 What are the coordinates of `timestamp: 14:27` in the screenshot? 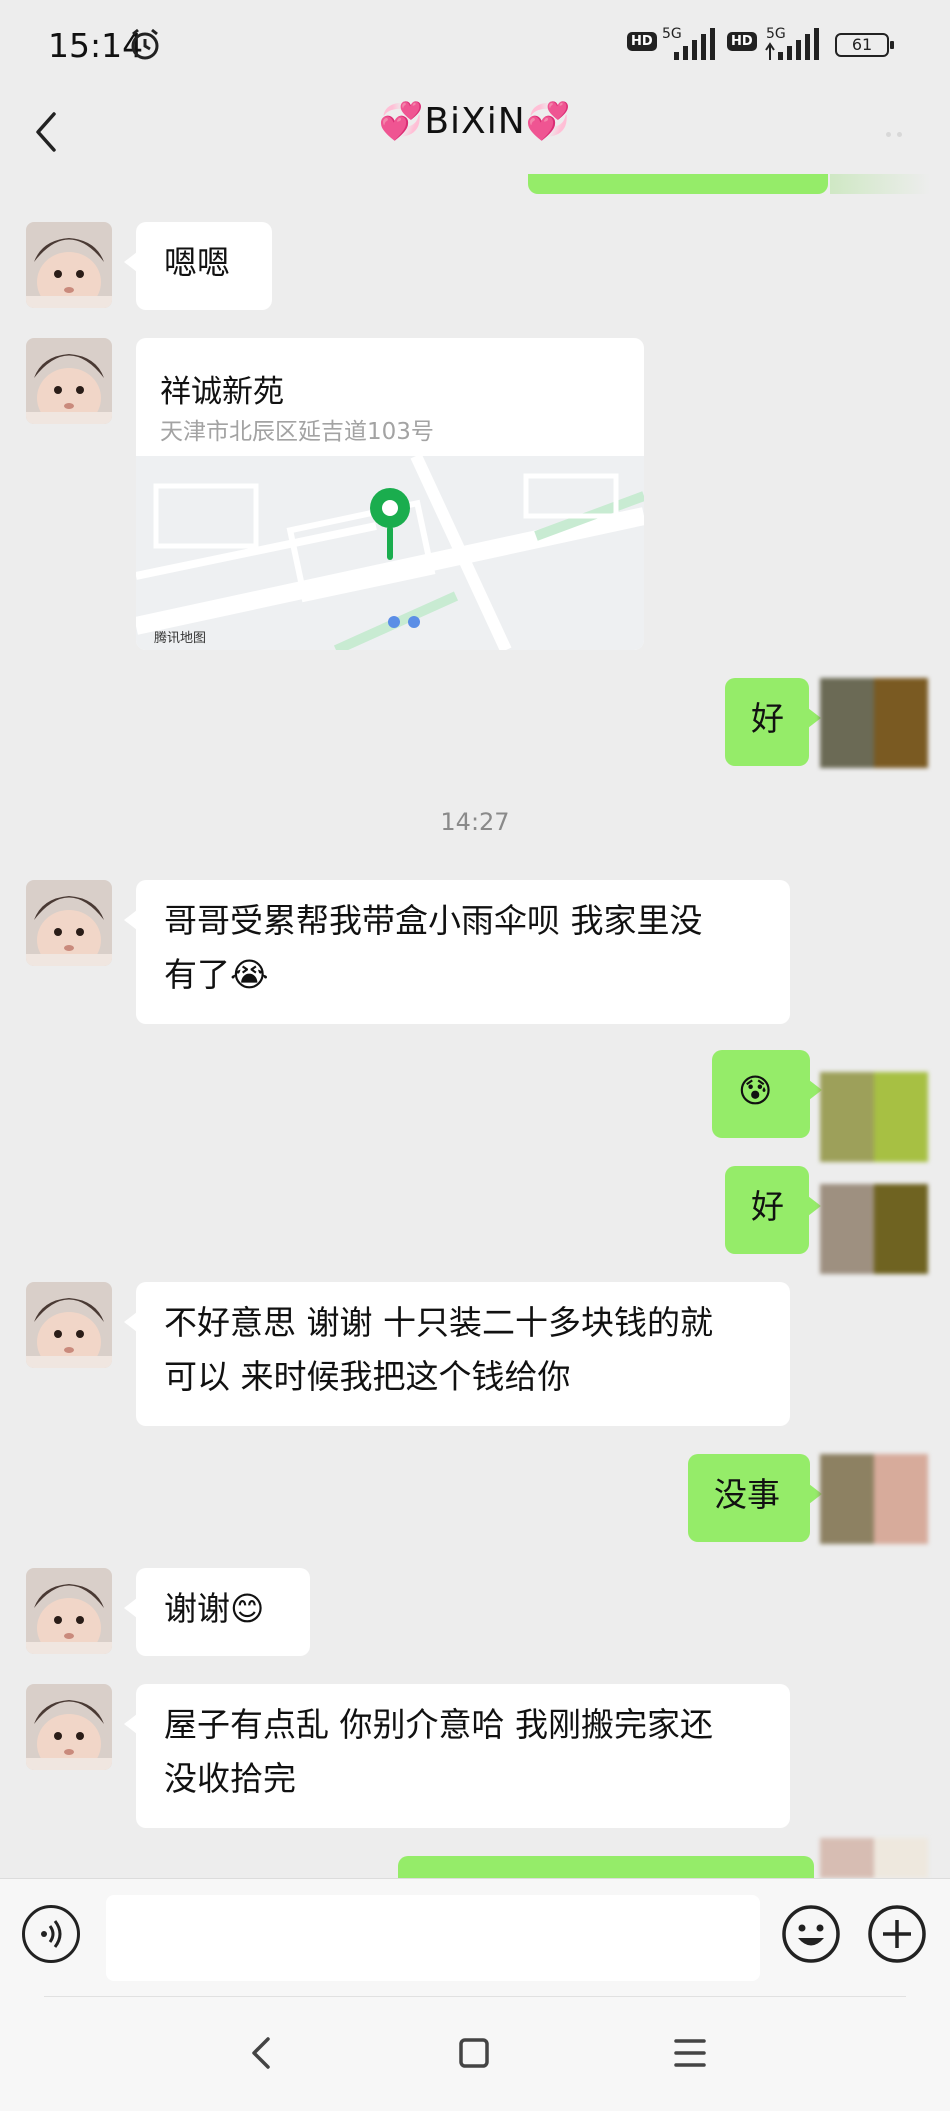 It's located at (475, 822).